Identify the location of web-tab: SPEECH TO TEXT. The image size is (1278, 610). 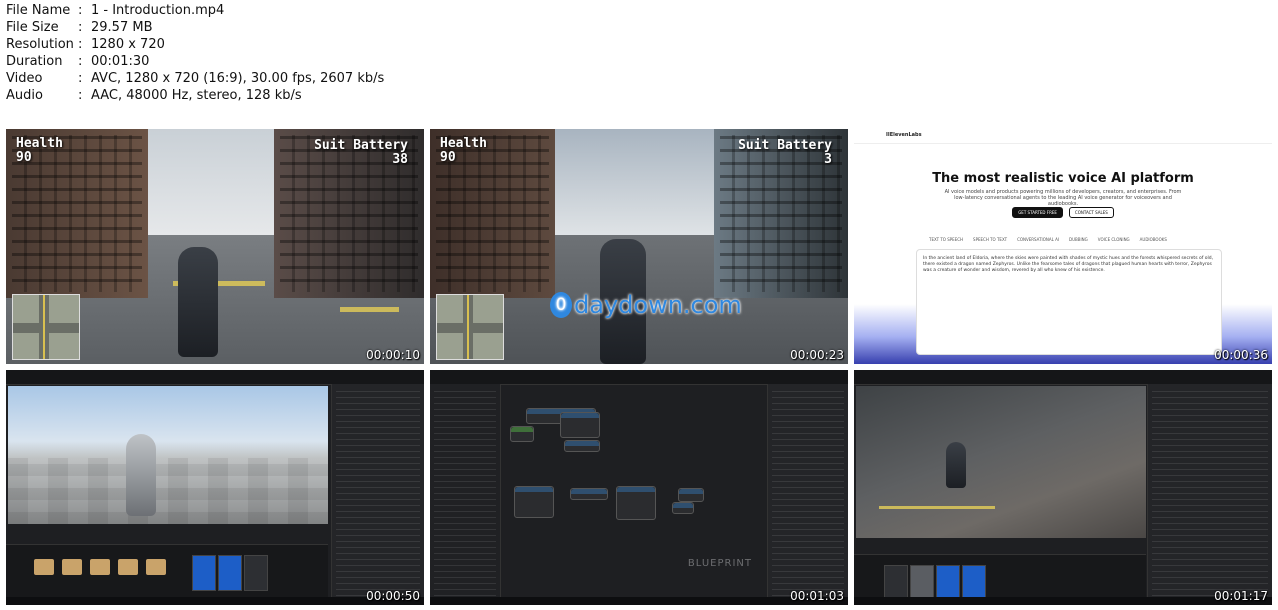
(990, 239).